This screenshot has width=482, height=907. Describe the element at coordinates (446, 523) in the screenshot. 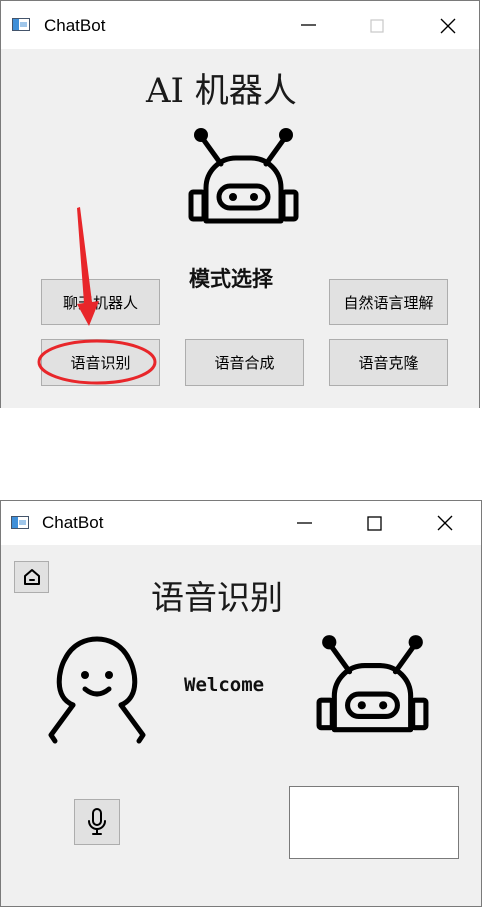

I see `close-button` at that location.